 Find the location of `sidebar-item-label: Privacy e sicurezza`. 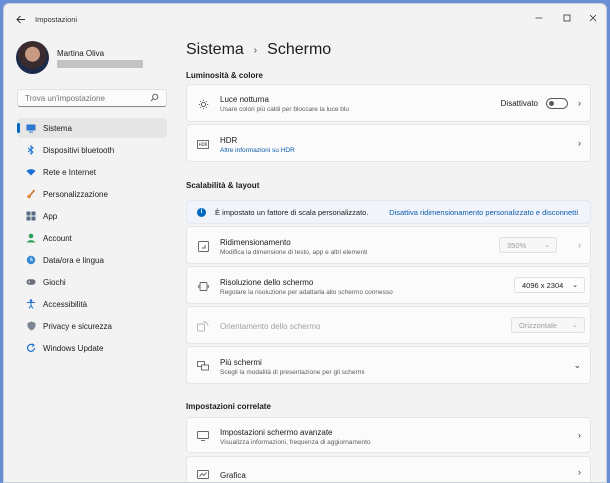

sidebar-item-label: Privacy e sicurezza is located at coordinates (77, 326).